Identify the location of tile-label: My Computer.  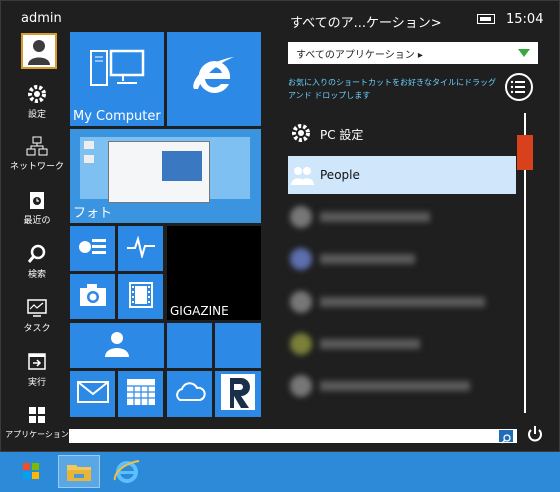
(117, 116).